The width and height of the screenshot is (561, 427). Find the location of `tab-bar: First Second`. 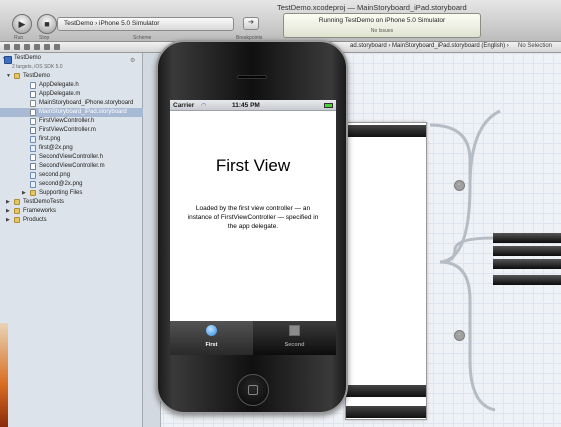

tab-bar: First Second is located at coordinates (253, 338).